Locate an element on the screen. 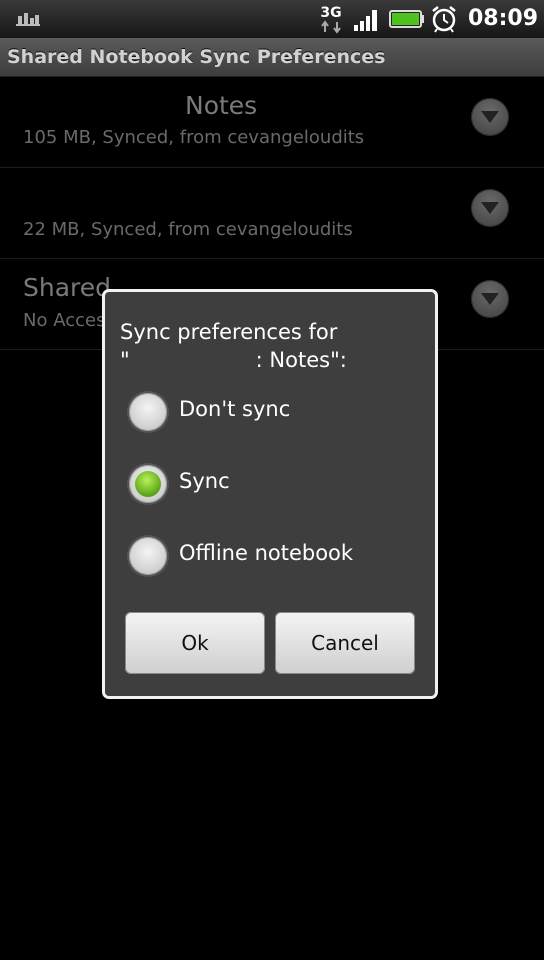  alarm-clock-icon is located at coordinates (444, 19).